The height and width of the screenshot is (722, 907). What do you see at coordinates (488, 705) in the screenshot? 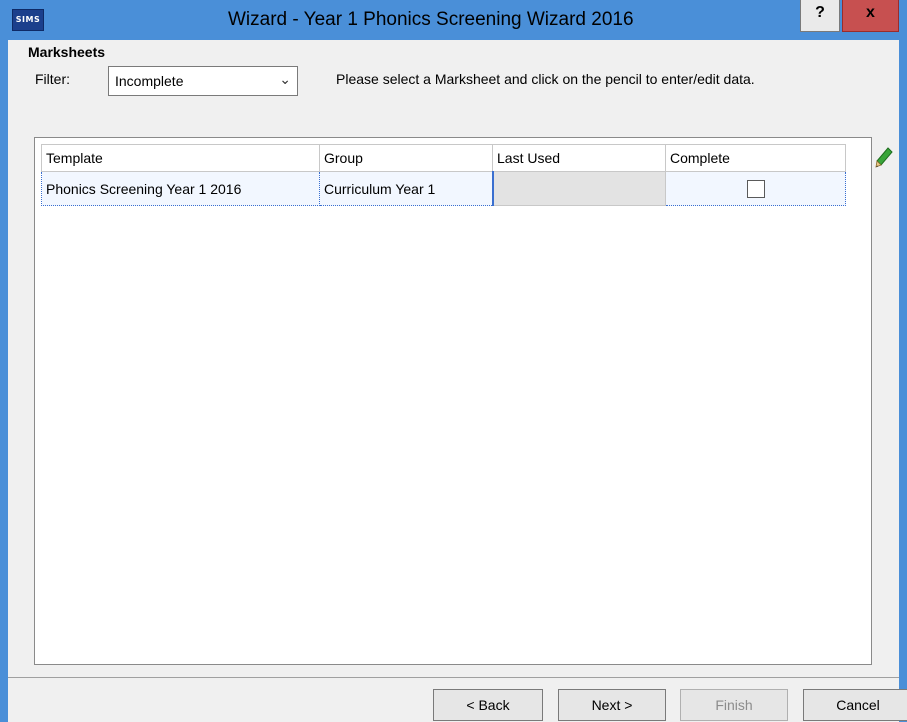
I see `back-button: < Back` at bounding box center [488, 705].